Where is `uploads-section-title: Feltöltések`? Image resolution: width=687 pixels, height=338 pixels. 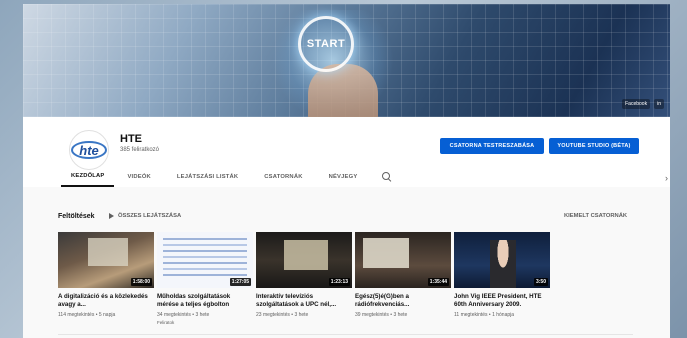
uploads-section-title: Feltöltések is located at coordinates (76, 216).